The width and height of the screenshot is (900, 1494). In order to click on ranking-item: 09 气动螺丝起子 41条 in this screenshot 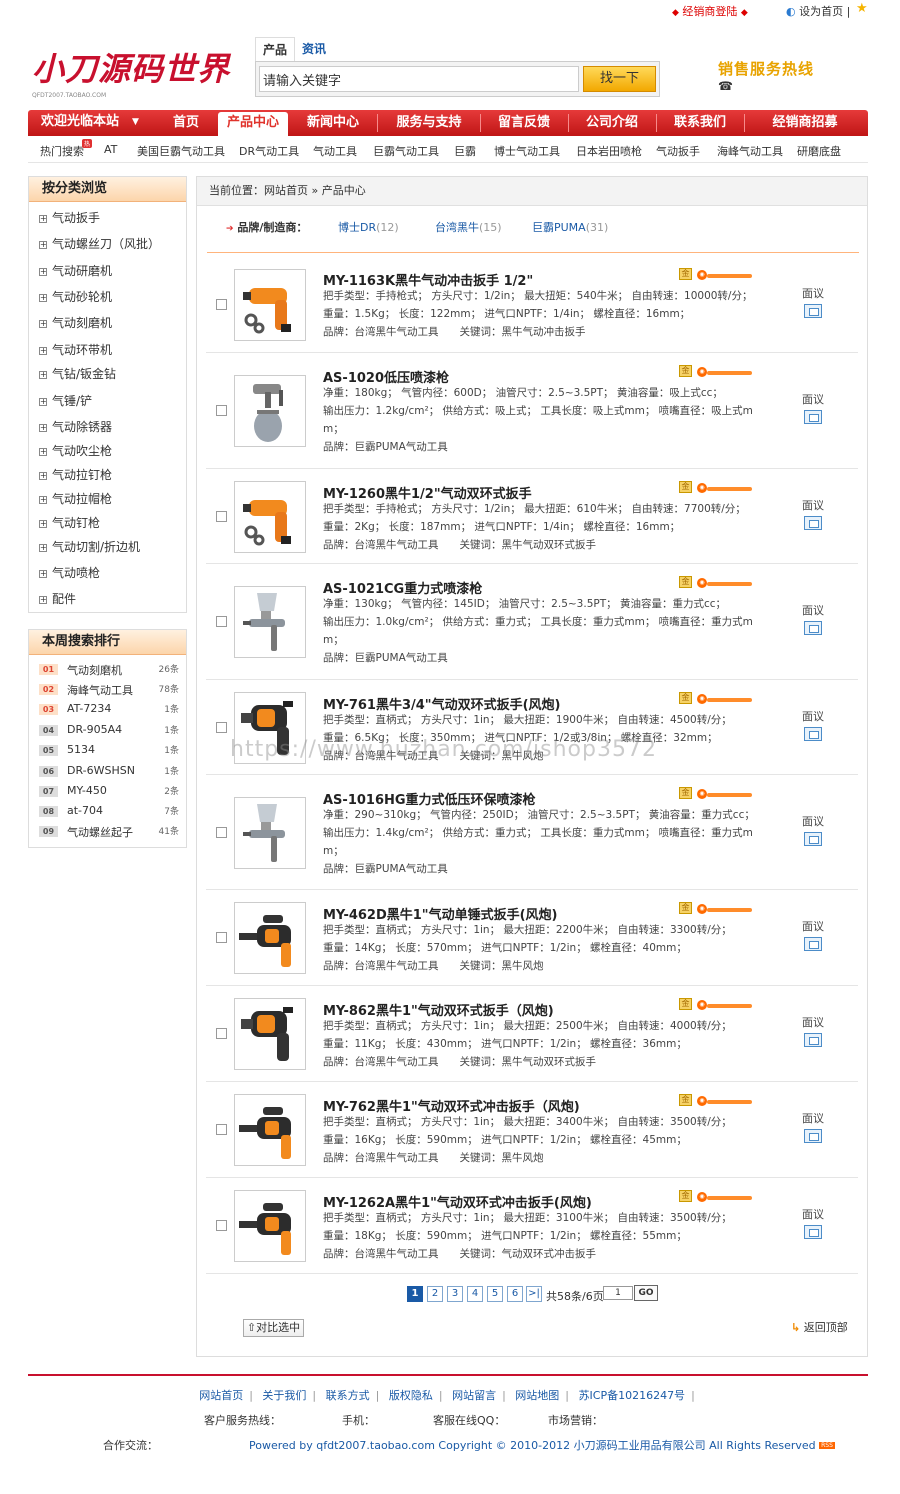, I will do `click(109, 833)`.